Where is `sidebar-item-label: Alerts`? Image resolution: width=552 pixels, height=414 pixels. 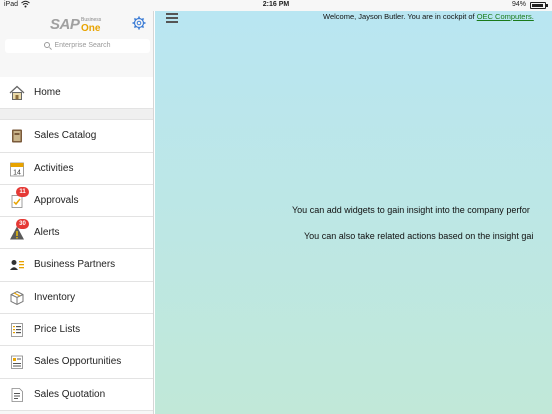 sidebar-item-label: Alerts is located at coordinates (47, 233).